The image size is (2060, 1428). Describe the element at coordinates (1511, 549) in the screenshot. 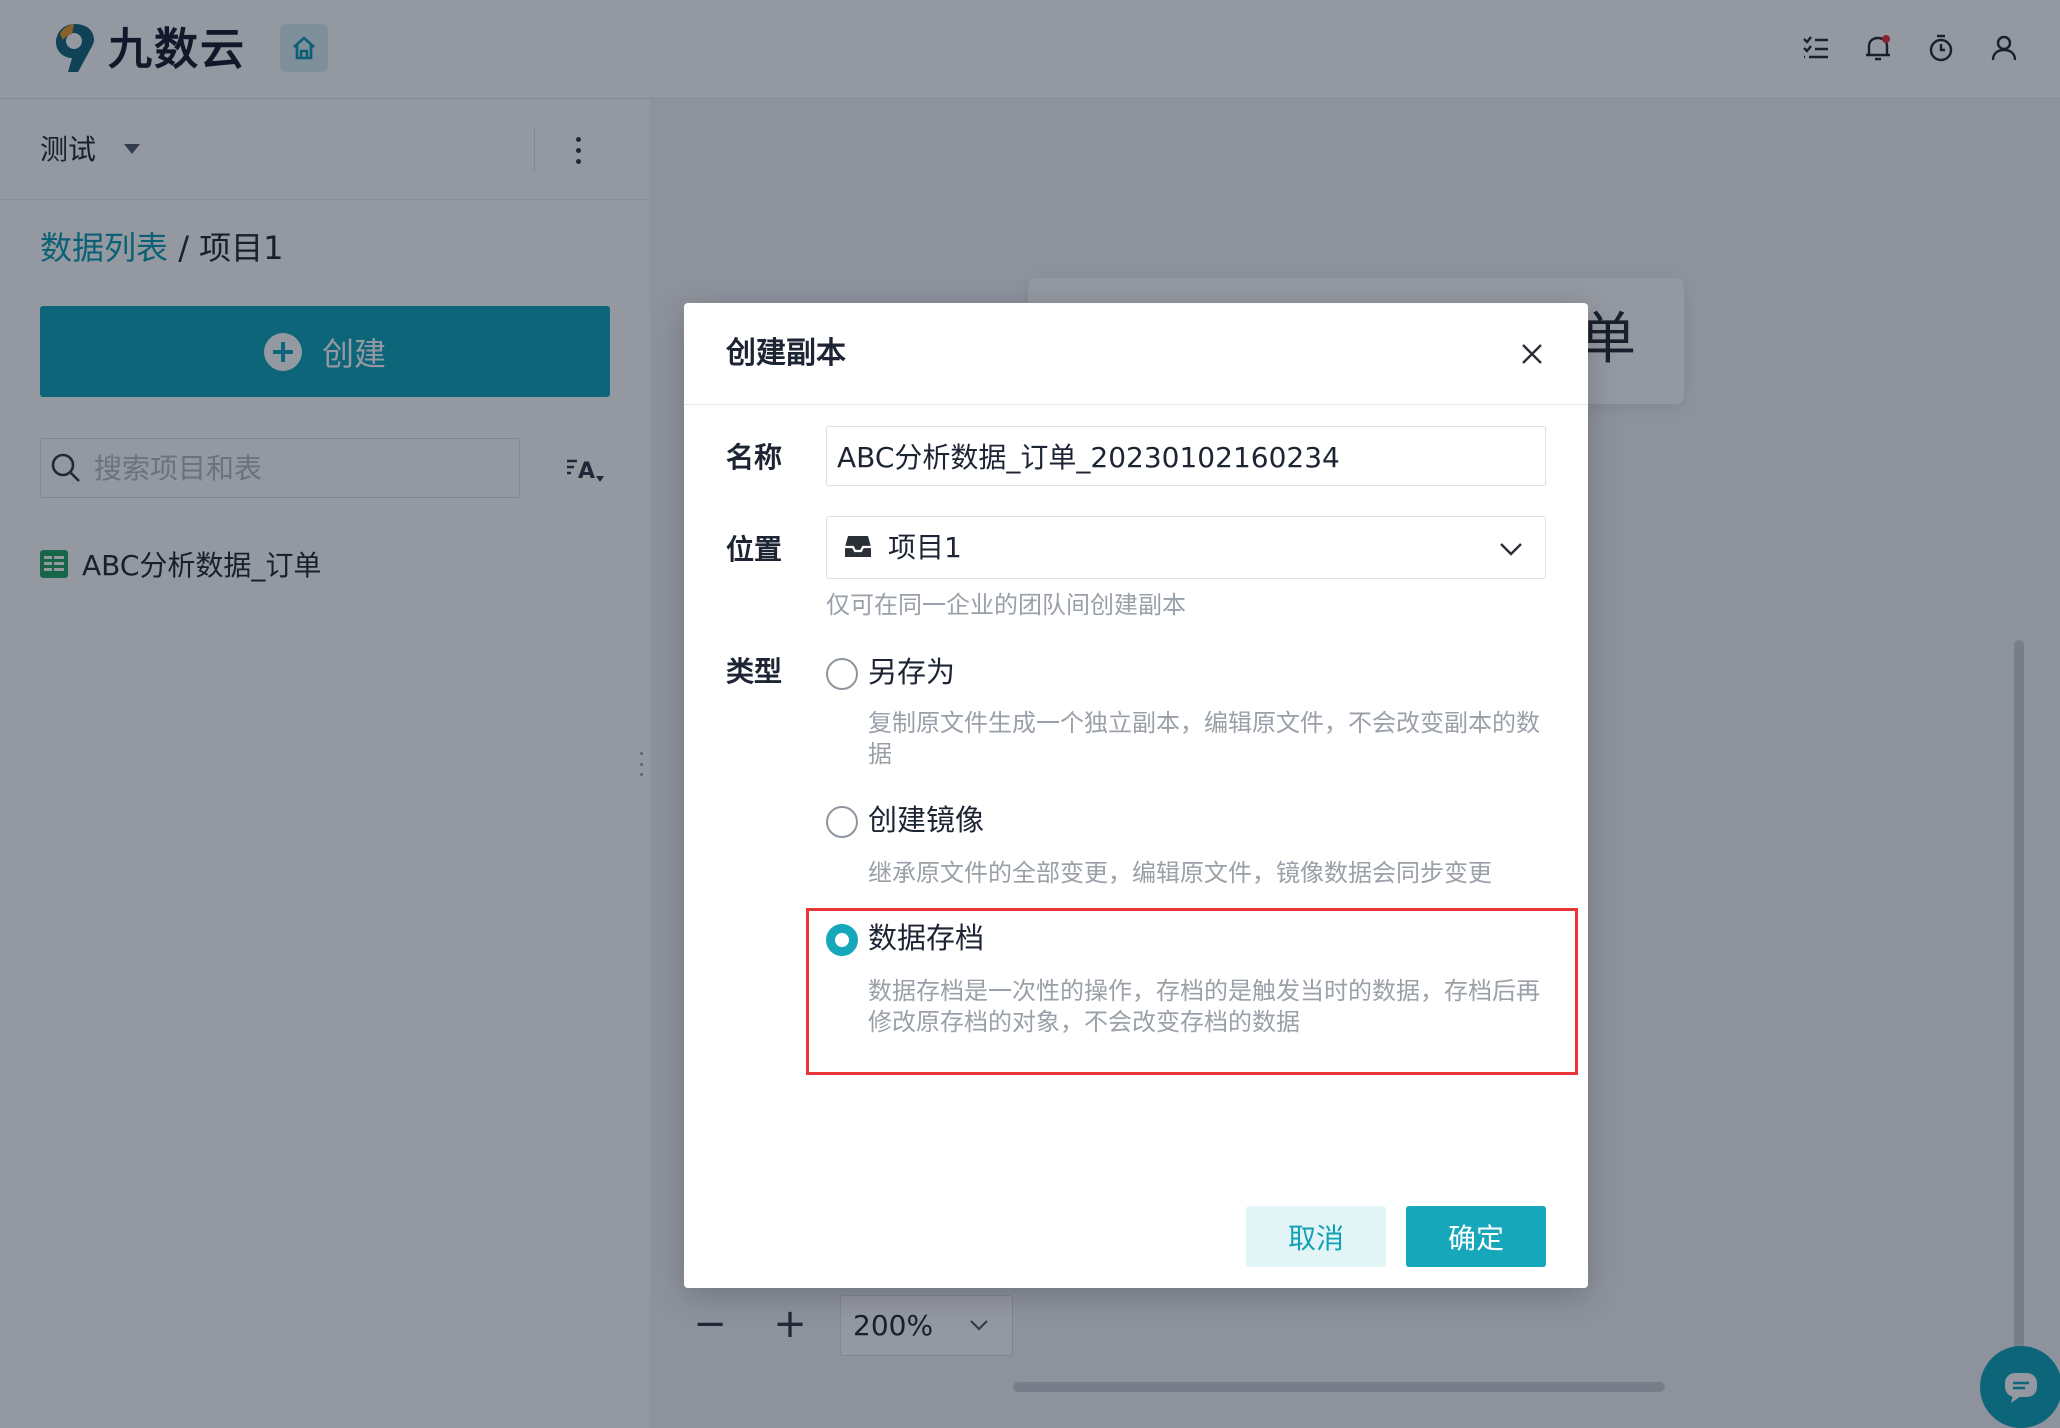

I see `chevron-down-icon` at that location.